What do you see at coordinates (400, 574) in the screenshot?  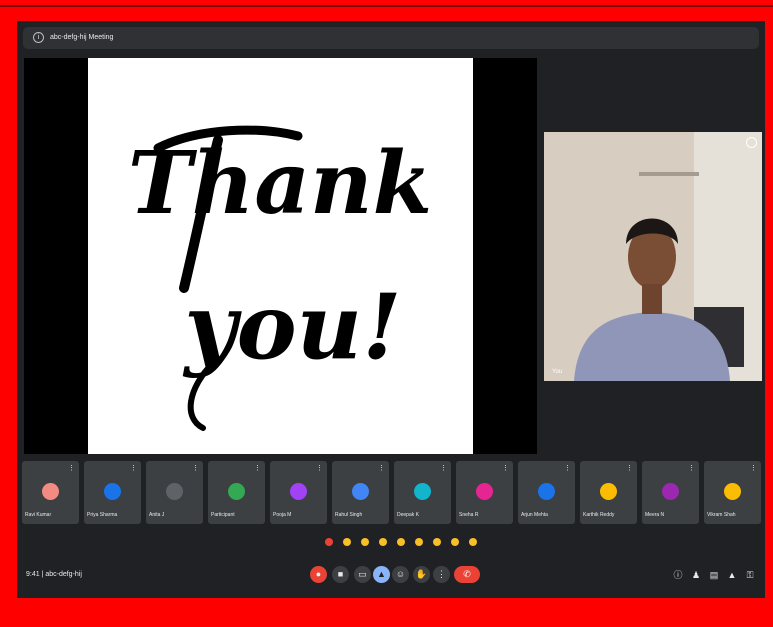 I see `emoji-button: ☺` at bounding box center [400, 574].